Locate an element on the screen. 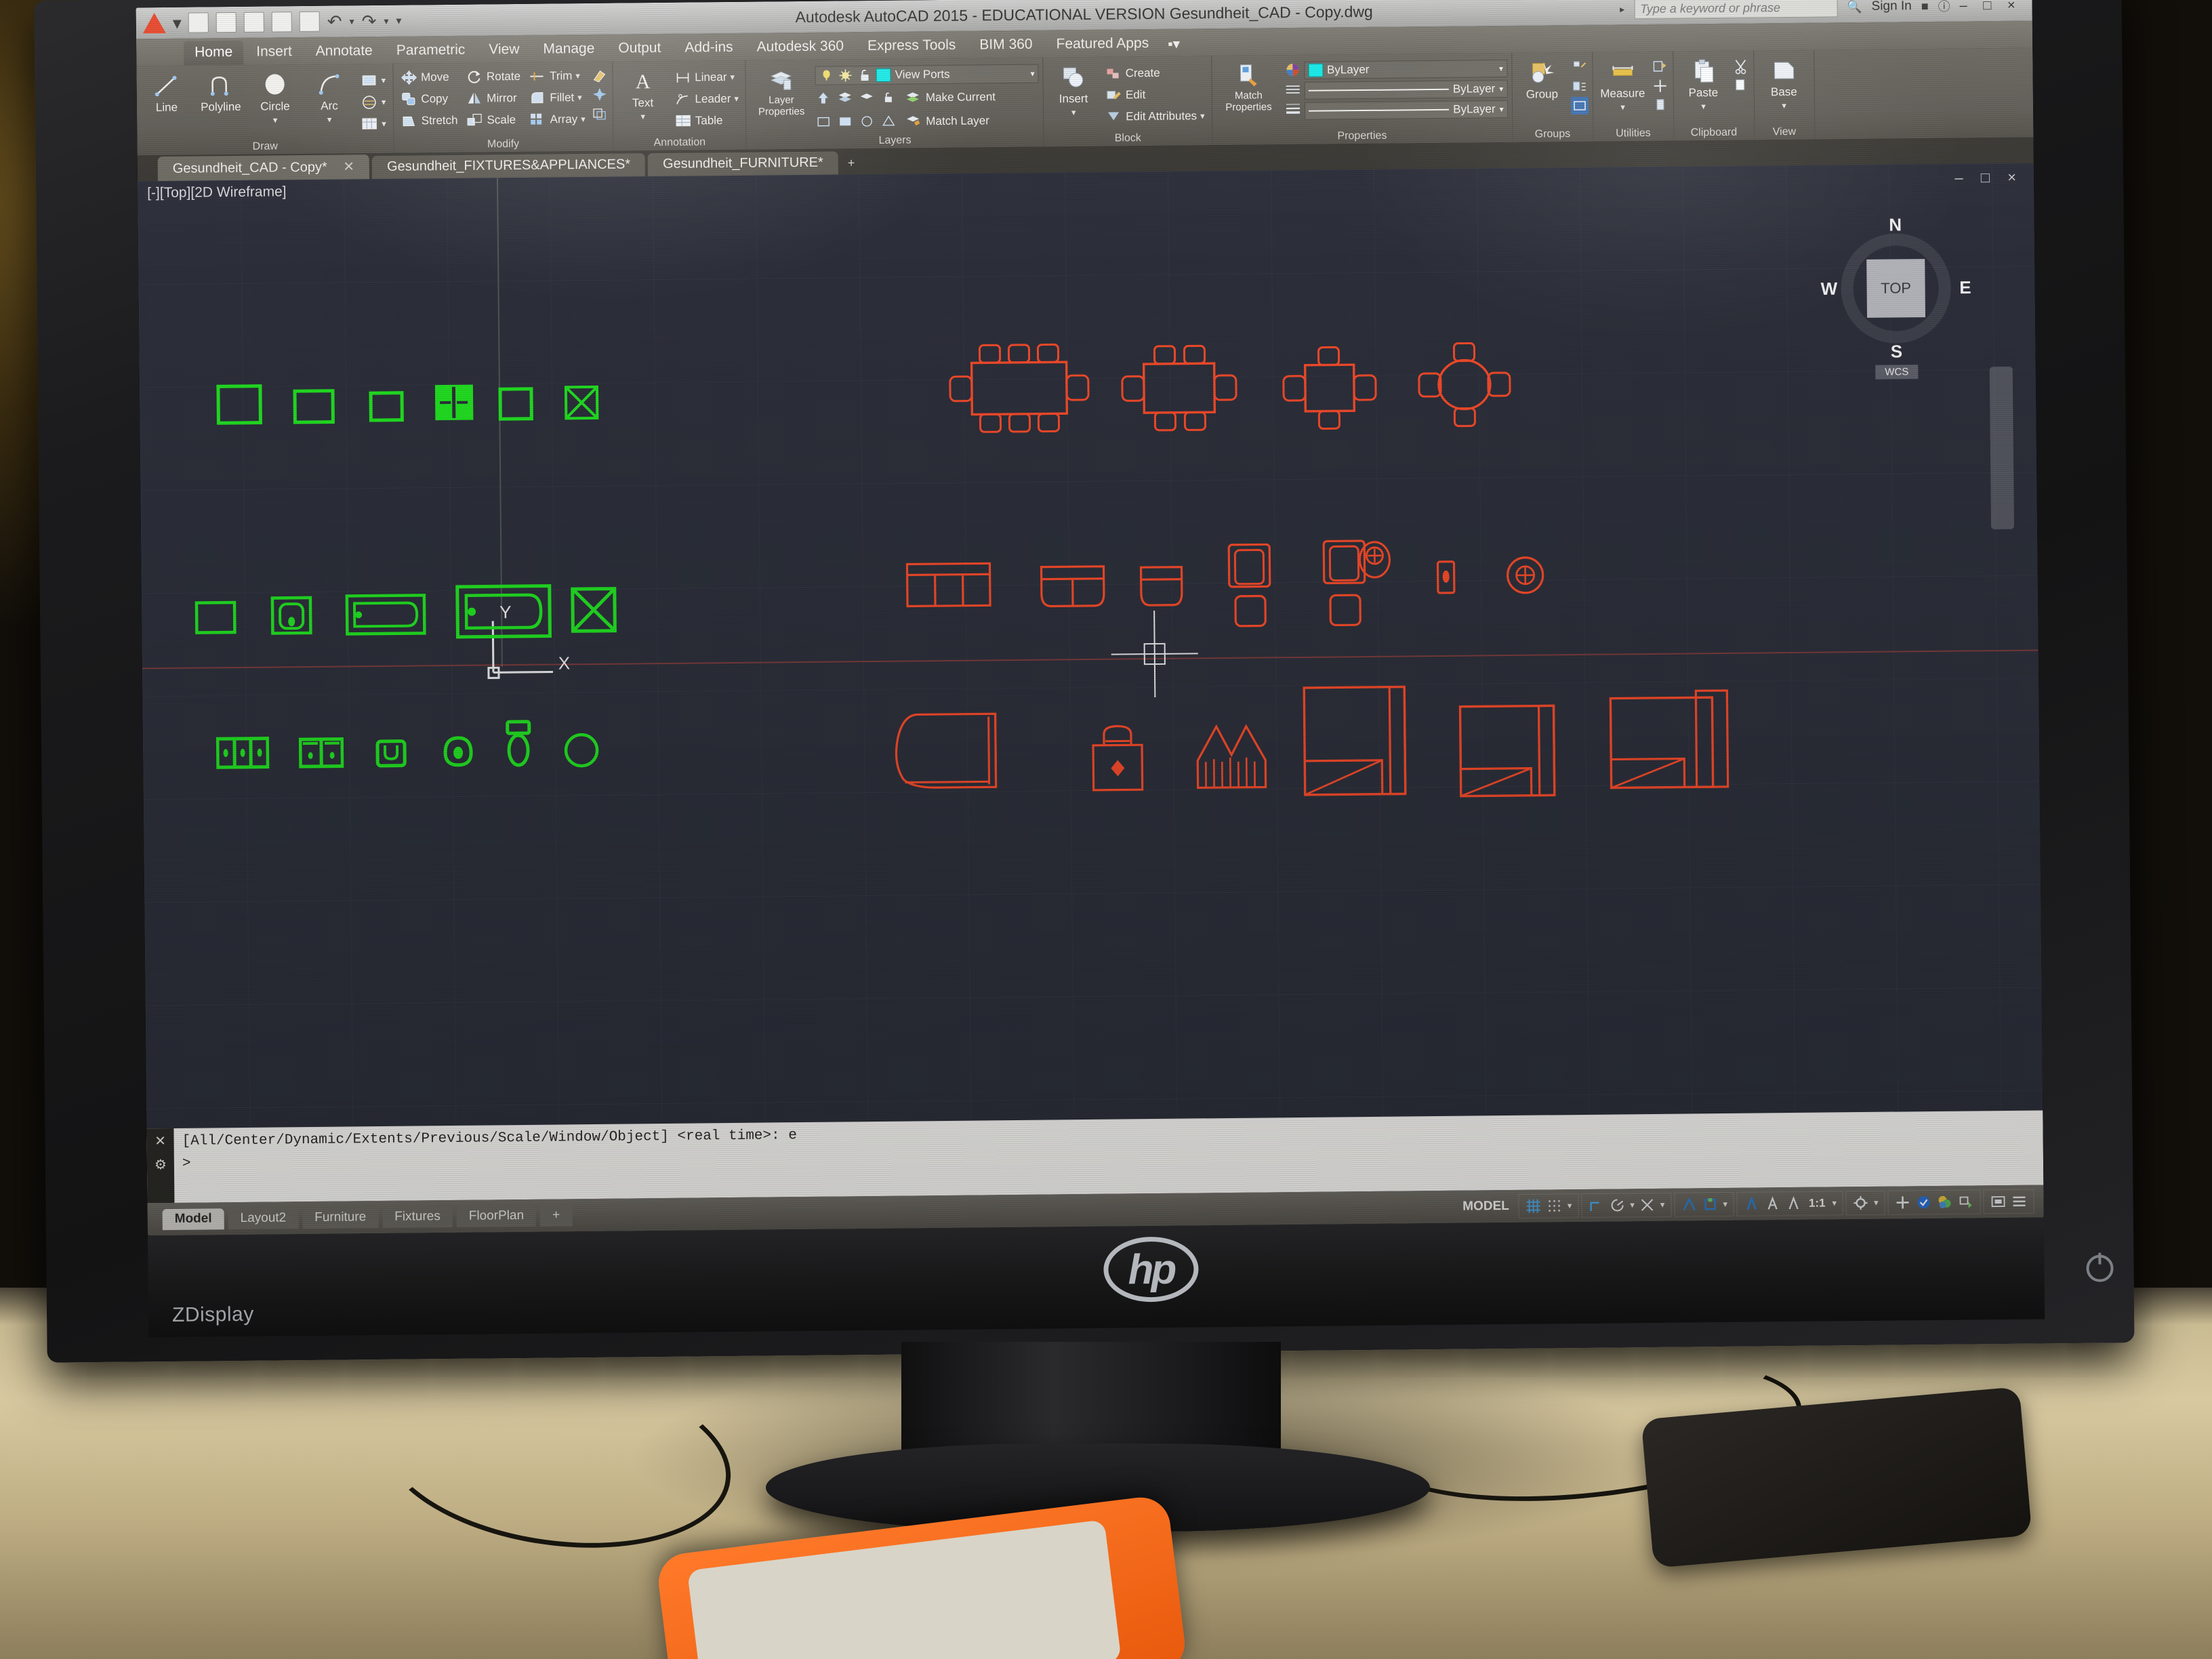  linetype-dropdown-chevron-icon: ▾ is located at coordinates (1501, 89).